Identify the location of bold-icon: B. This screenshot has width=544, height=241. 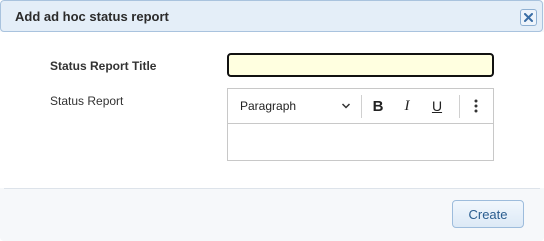
(378, 106).